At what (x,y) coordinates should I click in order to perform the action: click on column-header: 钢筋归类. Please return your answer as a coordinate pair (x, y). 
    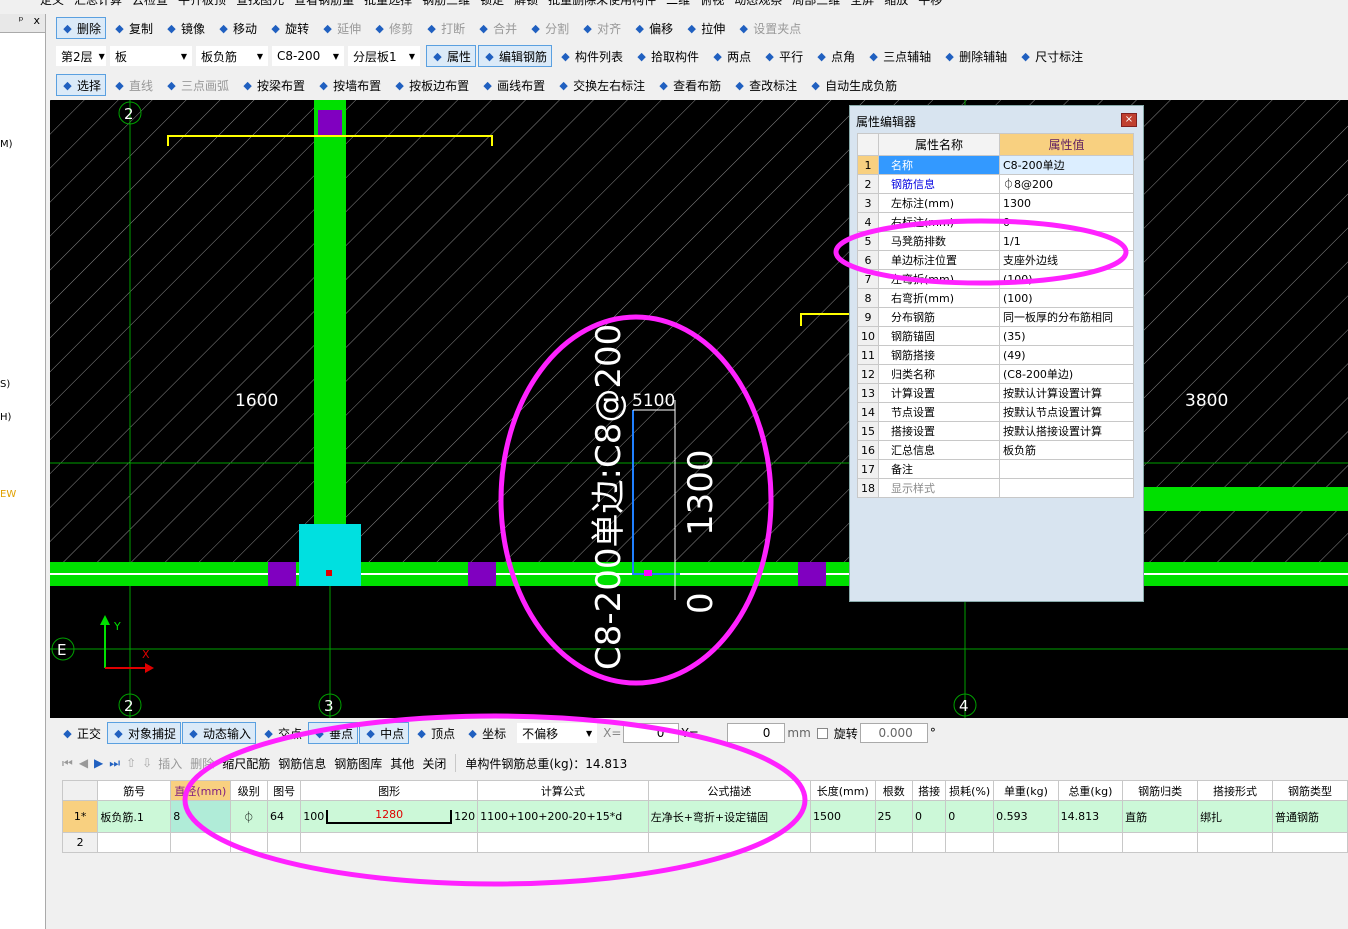
    Looking at the image, I should click on (1160, 790).